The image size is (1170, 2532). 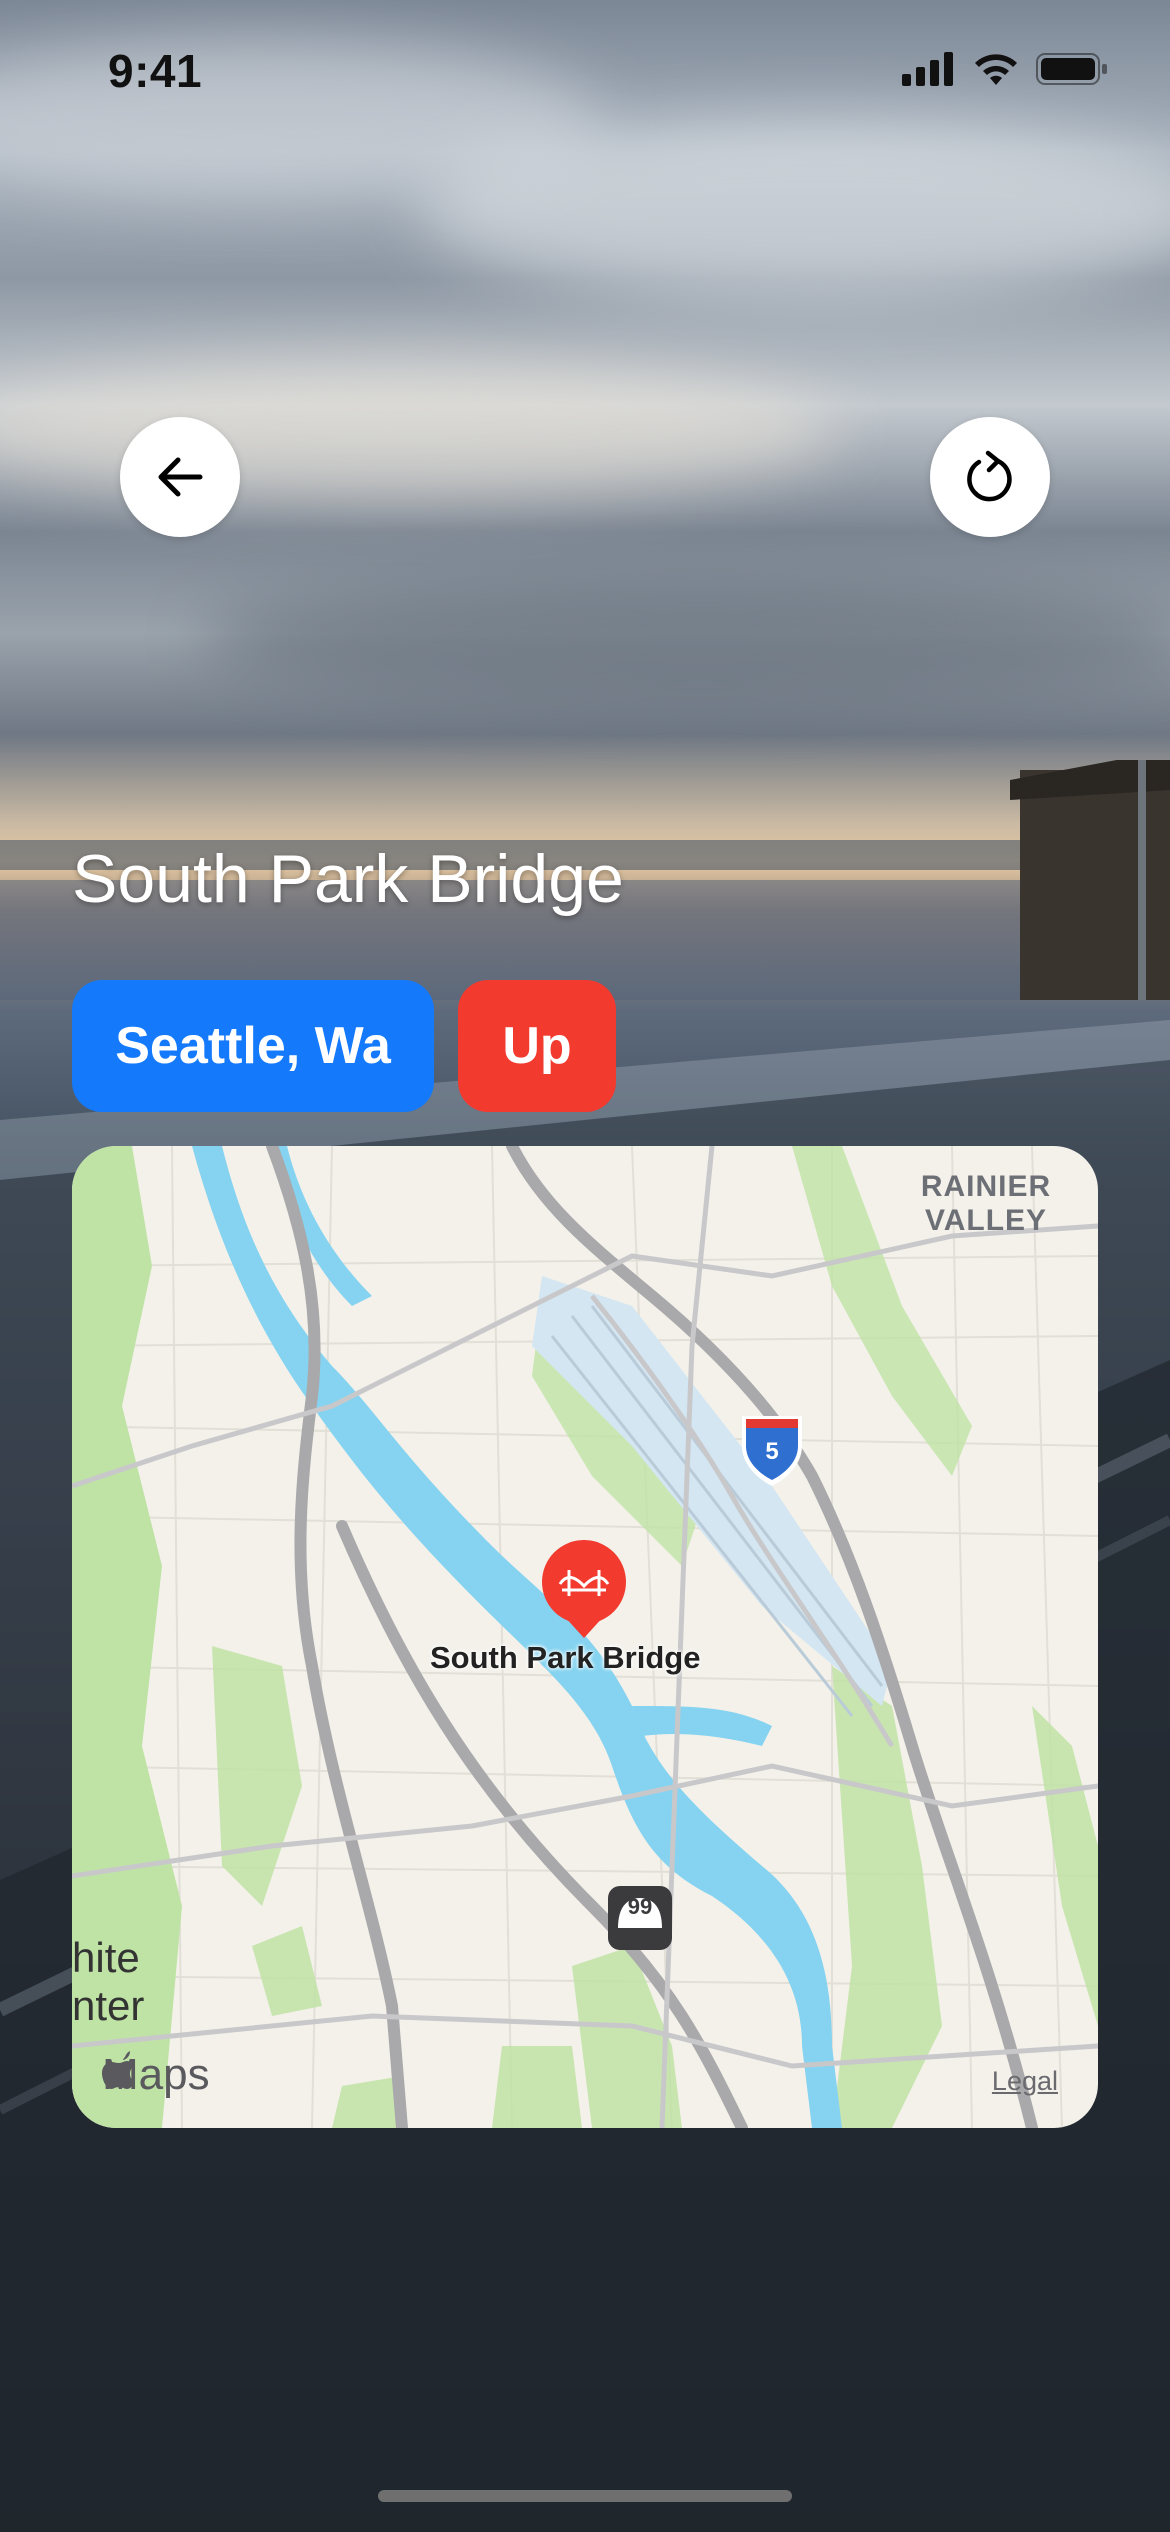 What do you see at coordinates (986, 1186) in the screenshot?
I see `area-label-line1: RAINIER` at bounding box center [986, 1186].